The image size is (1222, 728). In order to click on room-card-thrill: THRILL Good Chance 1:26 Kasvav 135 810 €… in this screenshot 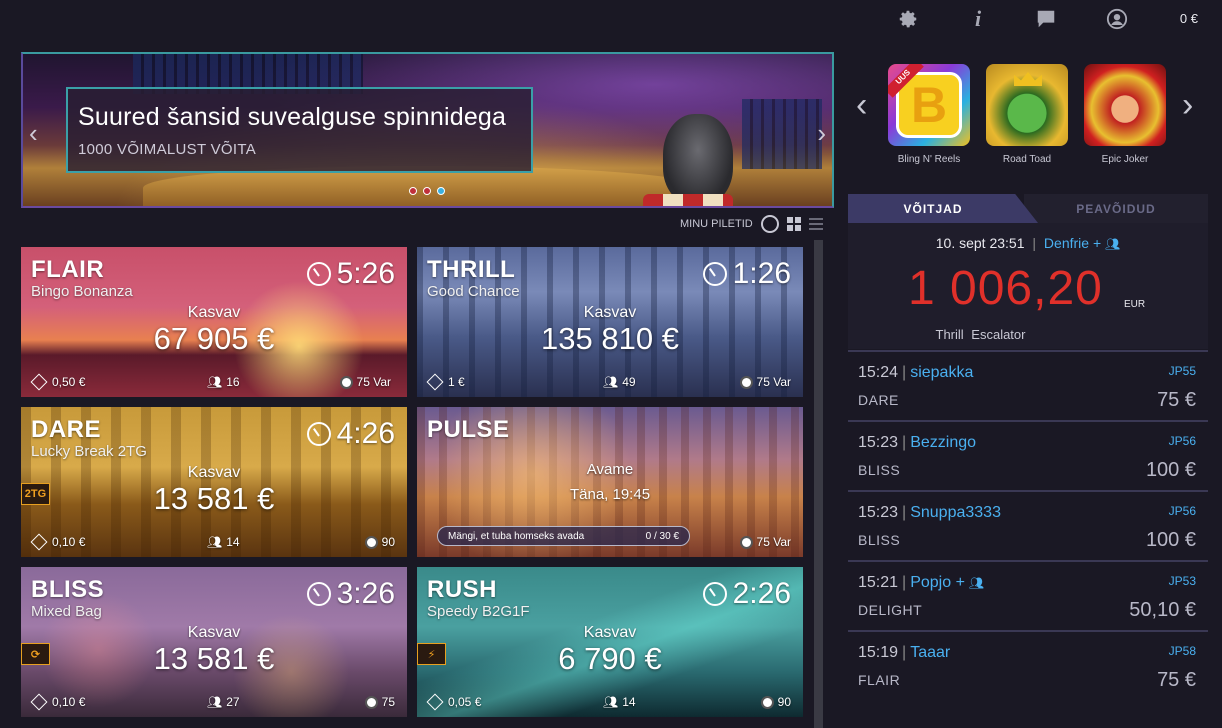, I will do `click(610, 322)`.